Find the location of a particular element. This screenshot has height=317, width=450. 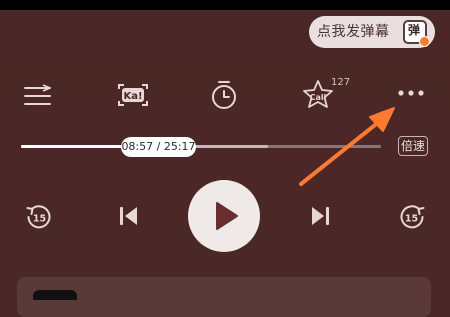

karaoke-icon: Ka! is located at coordinates (133, 95).